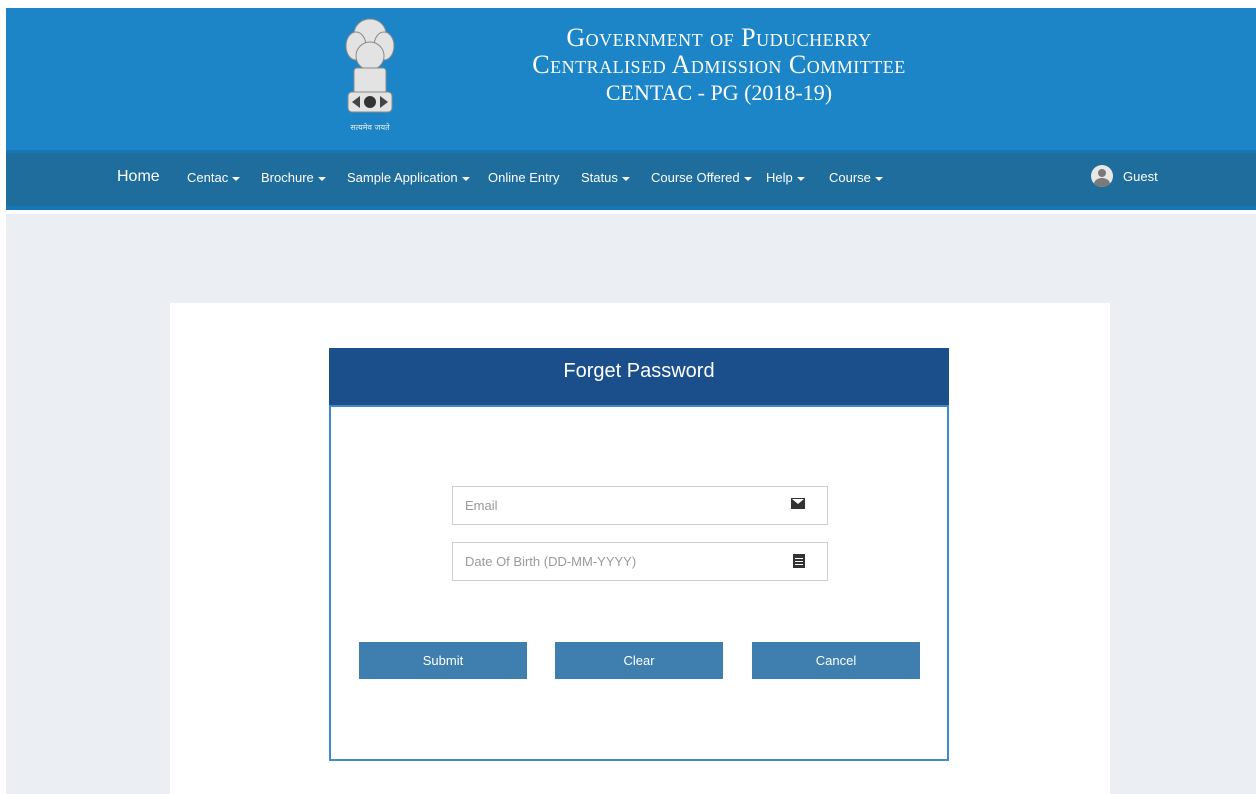 This screenshot has height=794, width=1256. What do you see at coordinates (208, 177) in the screenshot?
I see `nav-centac-label: Centac` at bounding box center [208, 177].